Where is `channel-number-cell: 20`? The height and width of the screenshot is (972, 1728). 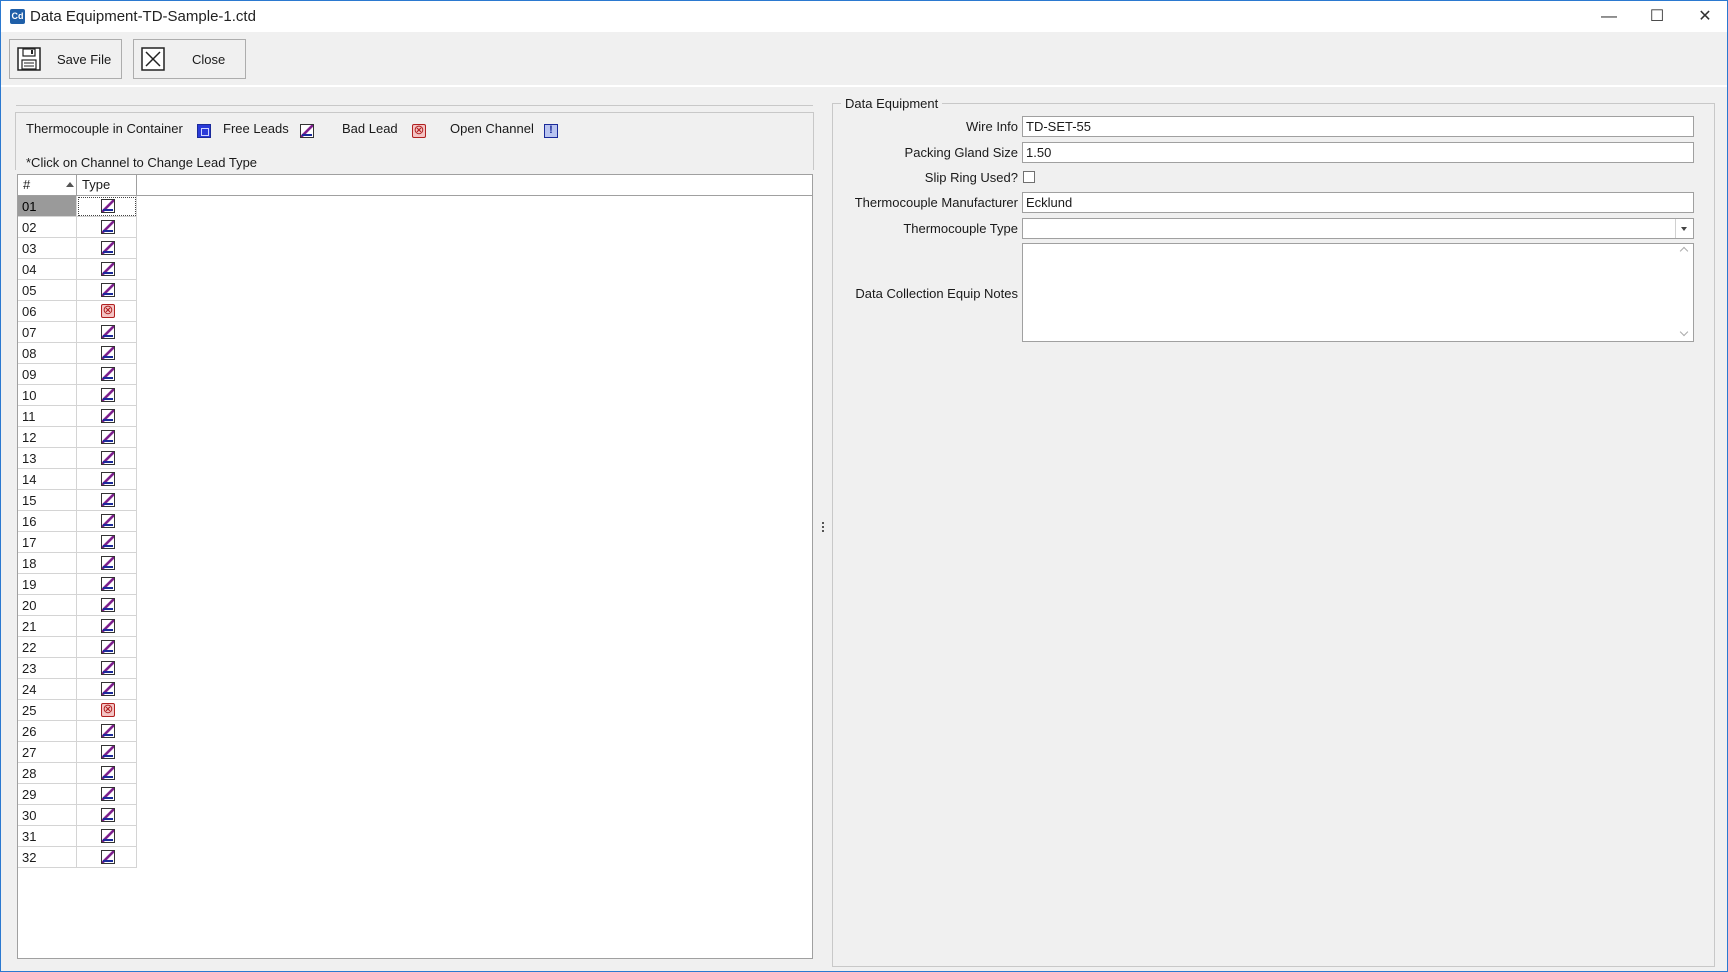
channel-number-cell: 20 is located at coordinates (47, 605).